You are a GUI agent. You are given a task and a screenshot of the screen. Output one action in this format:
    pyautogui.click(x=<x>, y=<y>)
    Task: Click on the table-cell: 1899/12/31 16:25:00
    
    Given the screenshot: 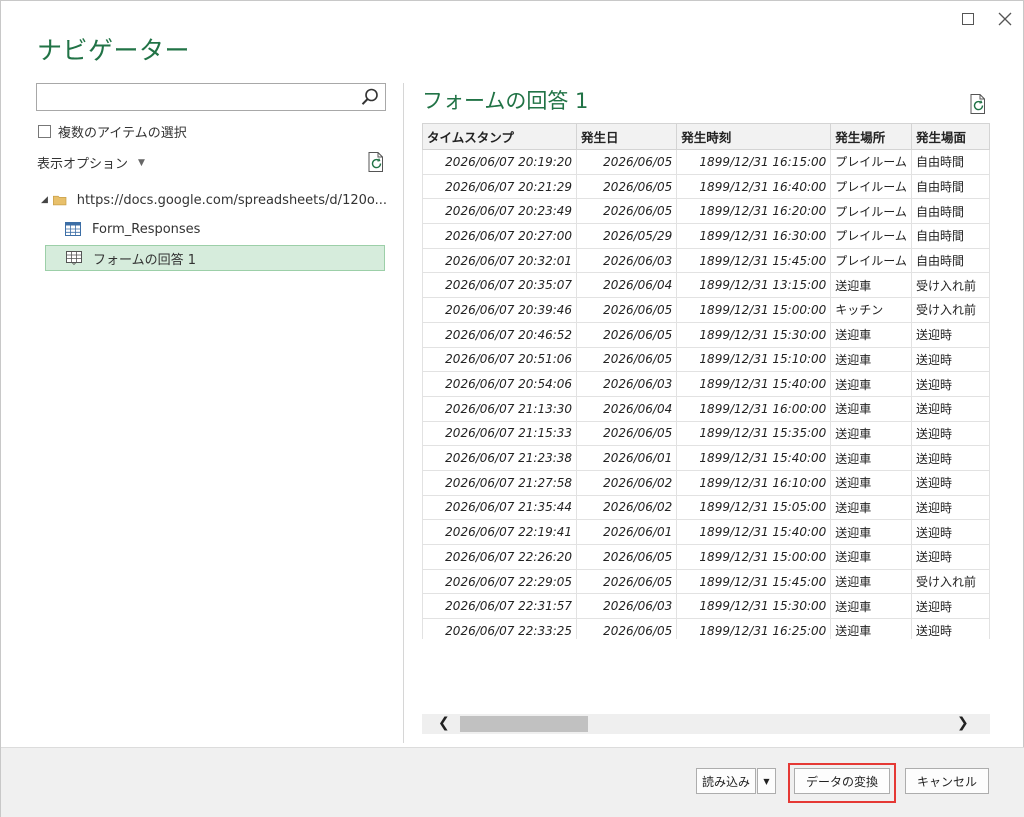 What is the action you would take?
    pyautogui.click(x=754, y=628)
    